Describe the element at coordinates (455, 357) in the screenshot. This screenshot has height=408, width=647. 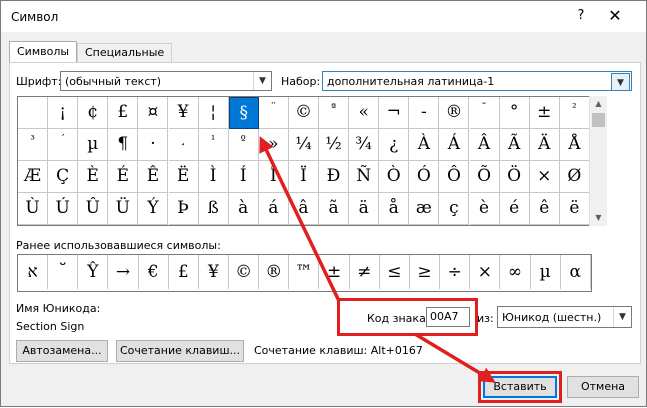
I see `arrow-to-insert-button` at that location.